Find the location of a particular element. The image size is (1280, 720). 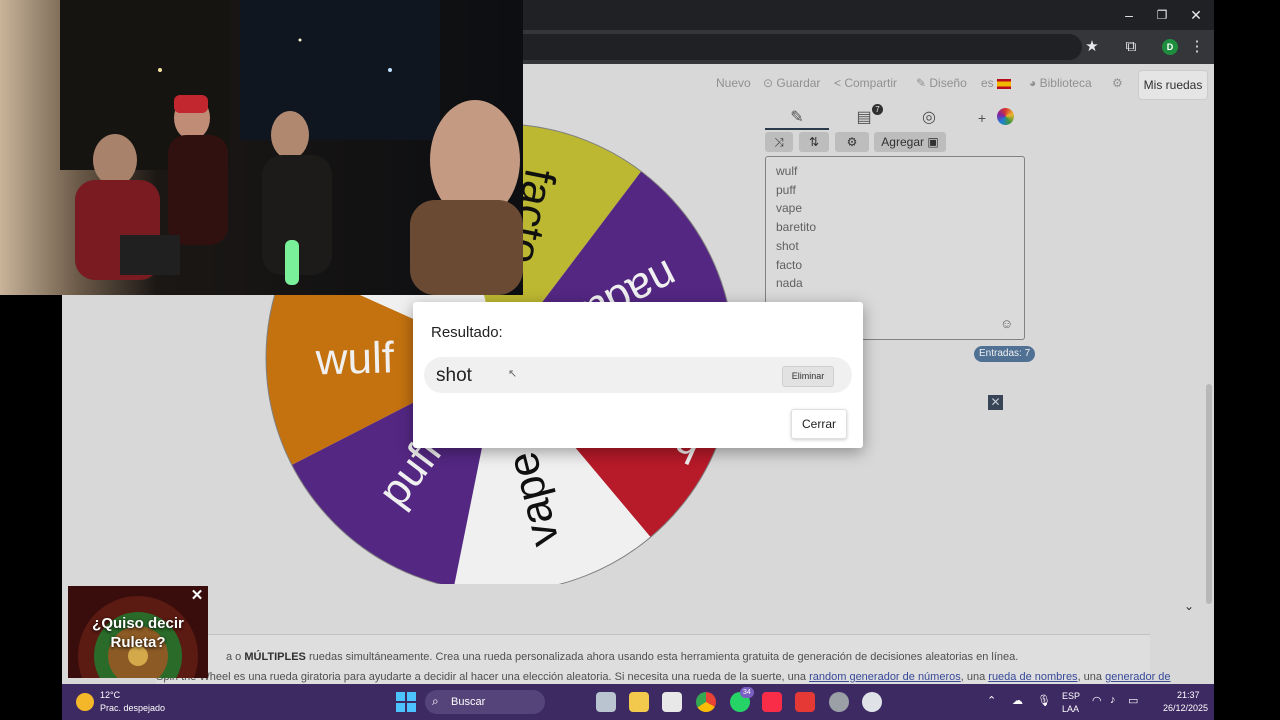

popup-line-2: Ruleta? is located at coordinates (138, 642).